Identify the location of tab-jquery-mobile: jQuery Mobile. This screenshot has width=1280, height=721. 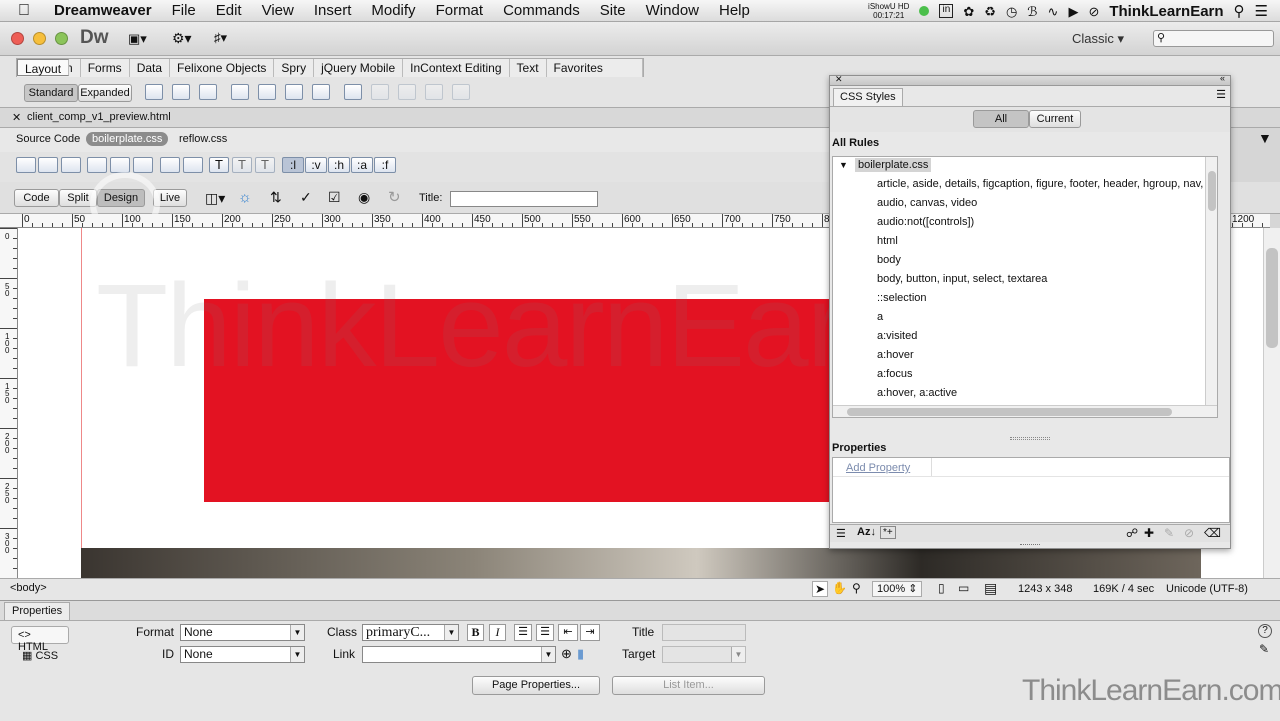
(359, 68).